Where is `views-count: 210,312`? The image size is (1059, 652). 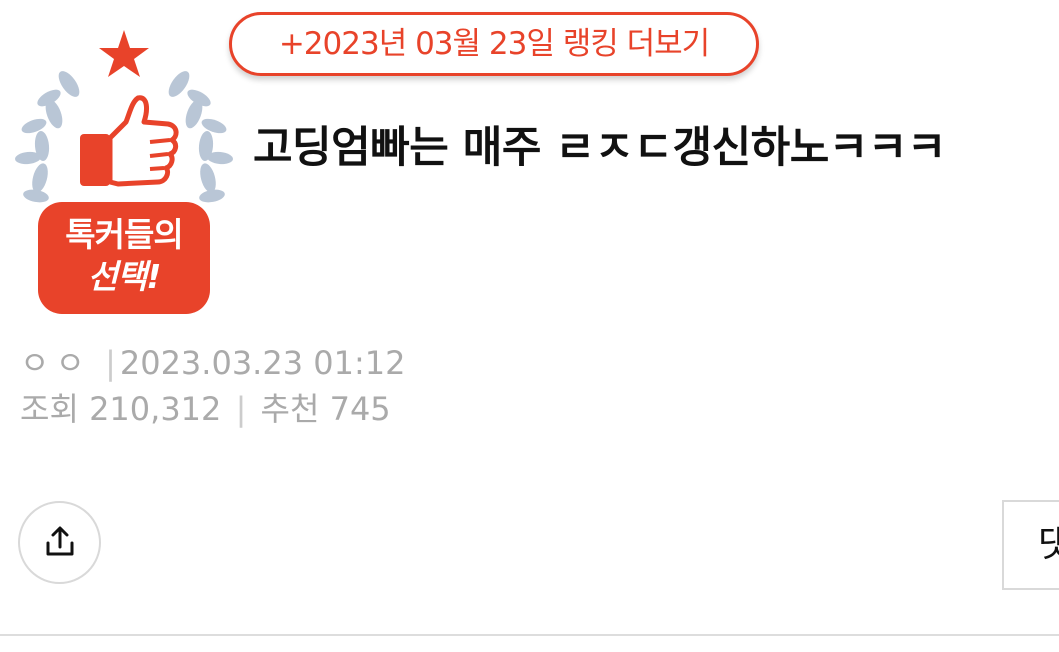
views-count: 210,312 is located at coordinates (155, 409).